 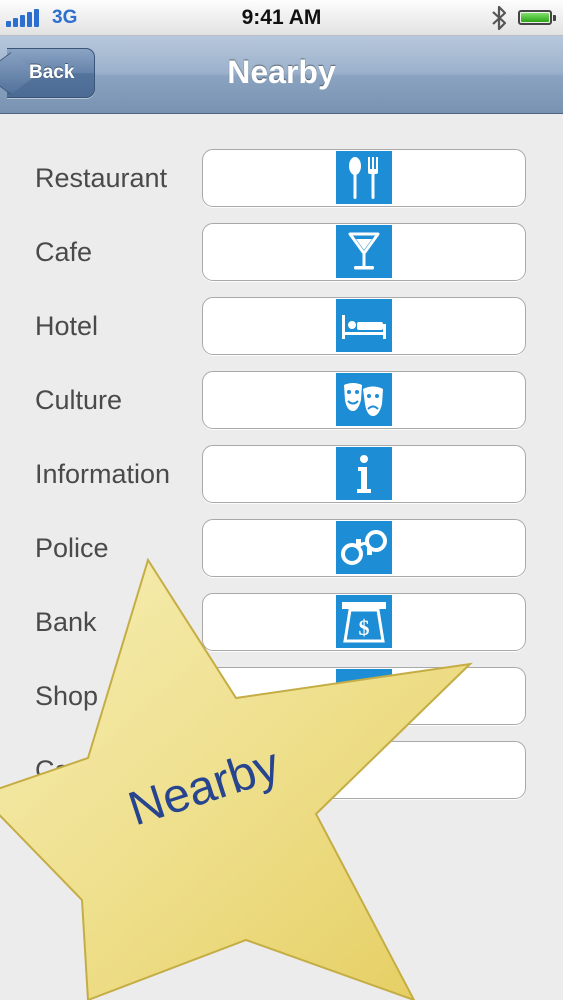 I want to click on shop-icon, so click(x=364, y=695).